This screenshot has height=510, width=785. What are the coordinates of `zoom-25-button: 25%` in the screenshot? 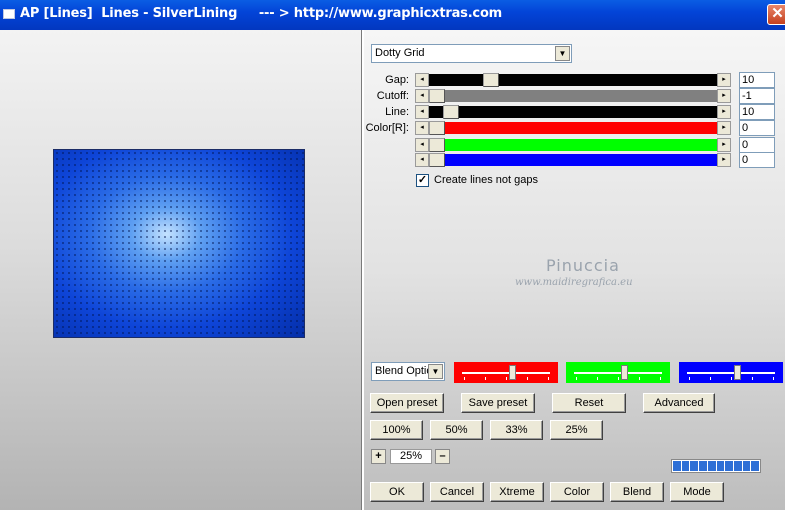 It's located at (576, 430).